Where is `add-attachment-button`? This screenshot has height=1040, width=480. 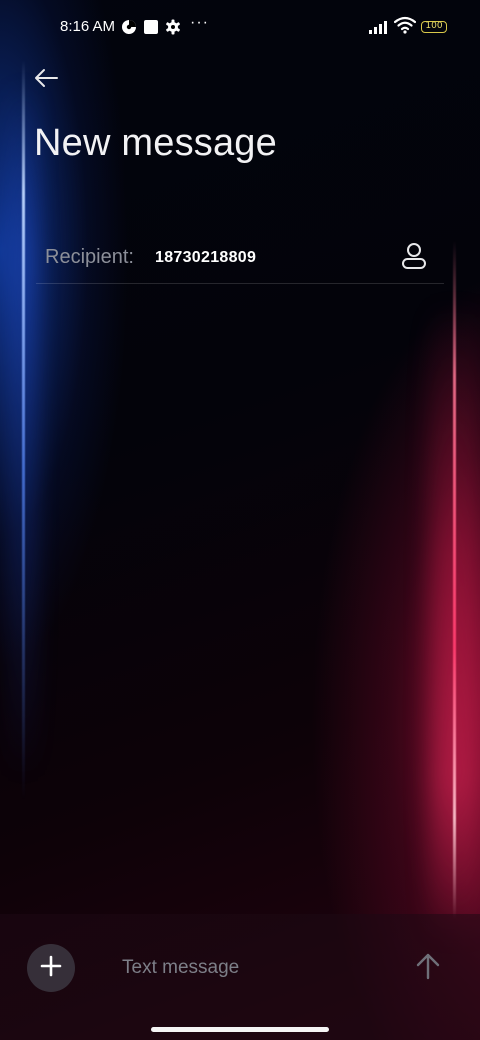 add-attachment-button is located at coordinates (51, 968).